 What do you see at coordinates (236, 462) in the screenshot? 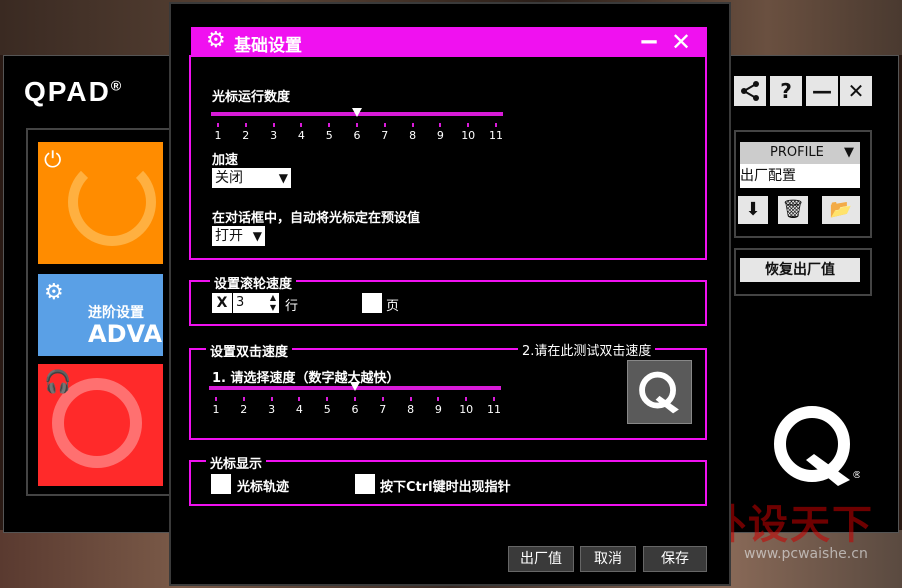
I see `pointer-display-legend: 光标显示` at bounding box center [236, 462].